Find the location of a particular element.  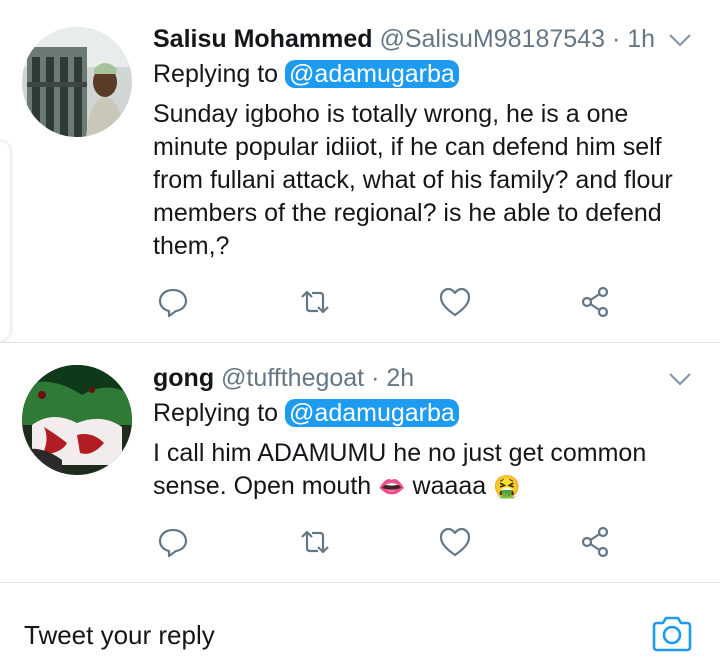

side-panel-edge is located at coordinates (5, 241).